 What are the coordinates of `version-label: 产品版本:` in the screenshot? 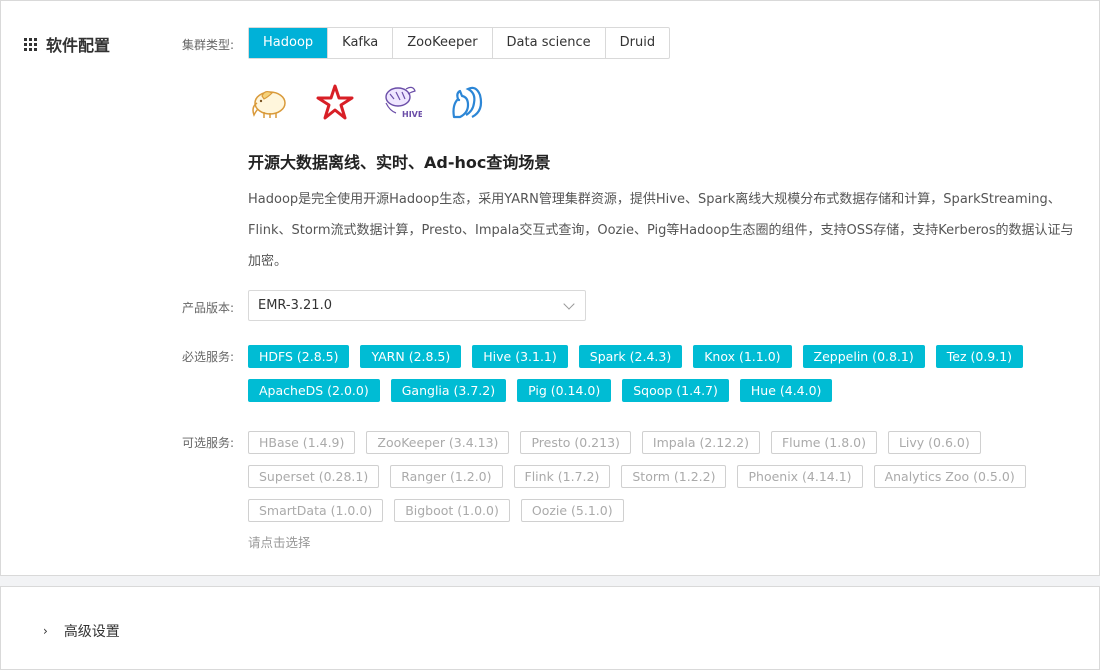 It's located at (208, 308).